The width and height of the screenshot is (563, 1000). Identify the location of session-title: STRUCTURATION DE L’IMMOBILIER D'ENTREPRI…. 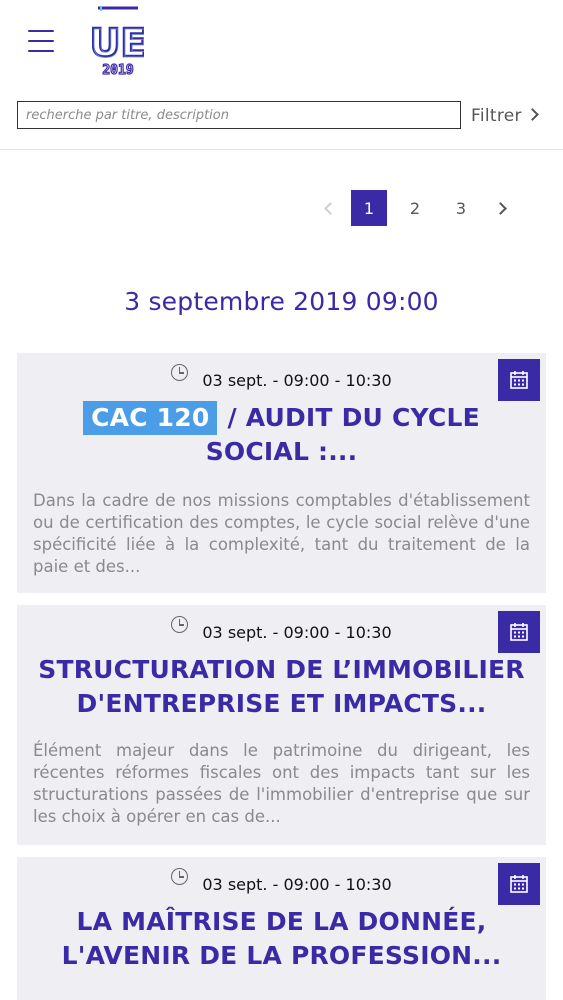
(281, 687).